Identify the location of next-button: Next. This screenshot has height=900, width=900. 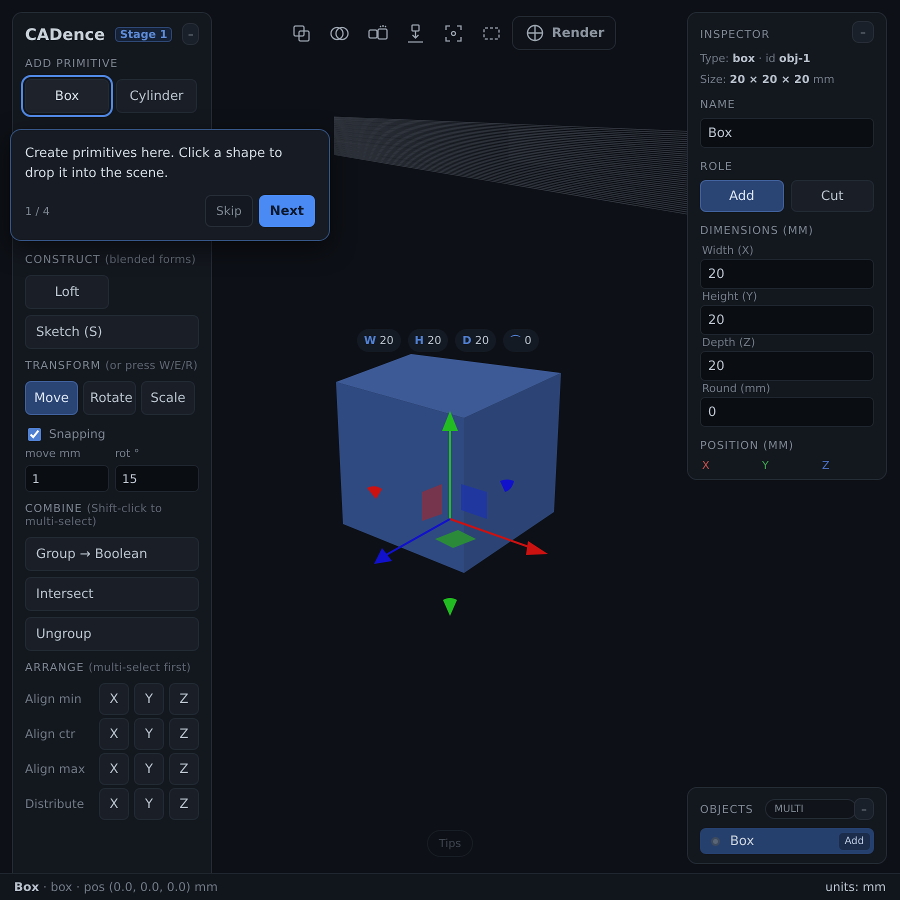
(286, 211).